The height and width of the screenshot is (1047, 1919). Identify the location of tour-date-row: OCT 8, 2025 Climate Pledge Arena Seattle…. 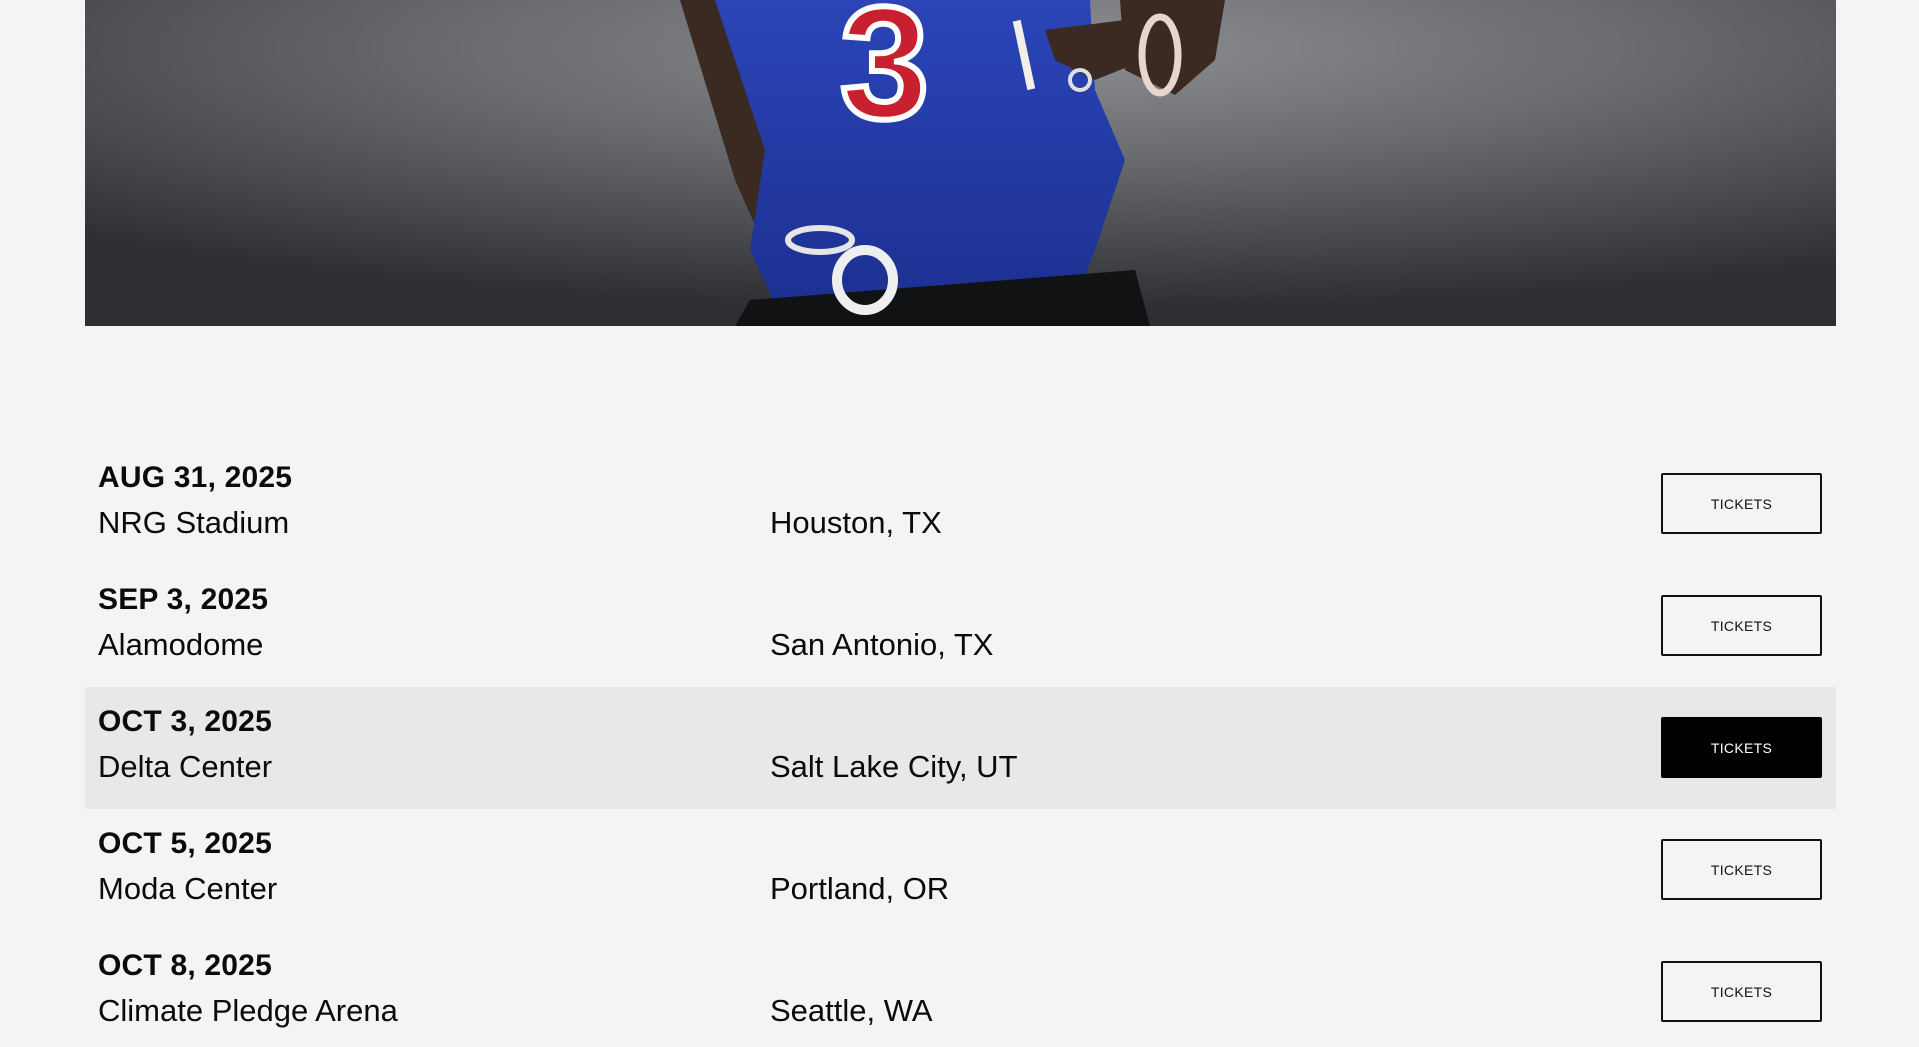
(960, 989).